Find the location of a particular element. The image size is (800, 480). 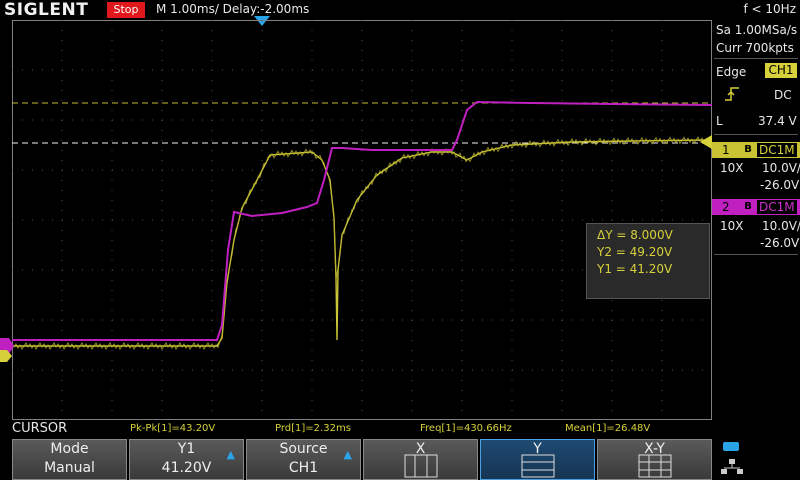

xy-cursor-softkey: X-Y is located at coordinates (654, 459).